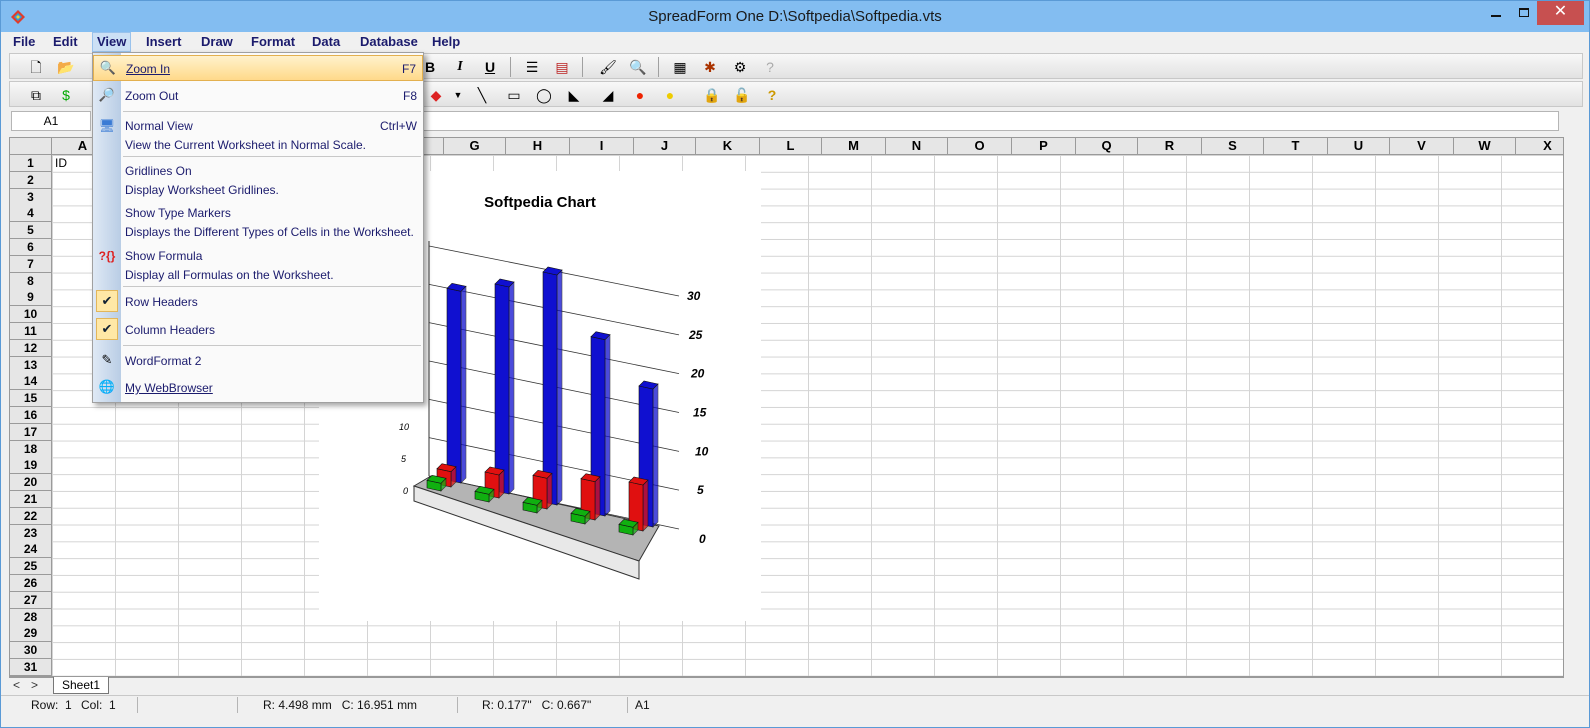 The image size is (1590, 728). Describe the element at coordinates (917, 146) in the screenshot. I see `column-header: N` at that location.